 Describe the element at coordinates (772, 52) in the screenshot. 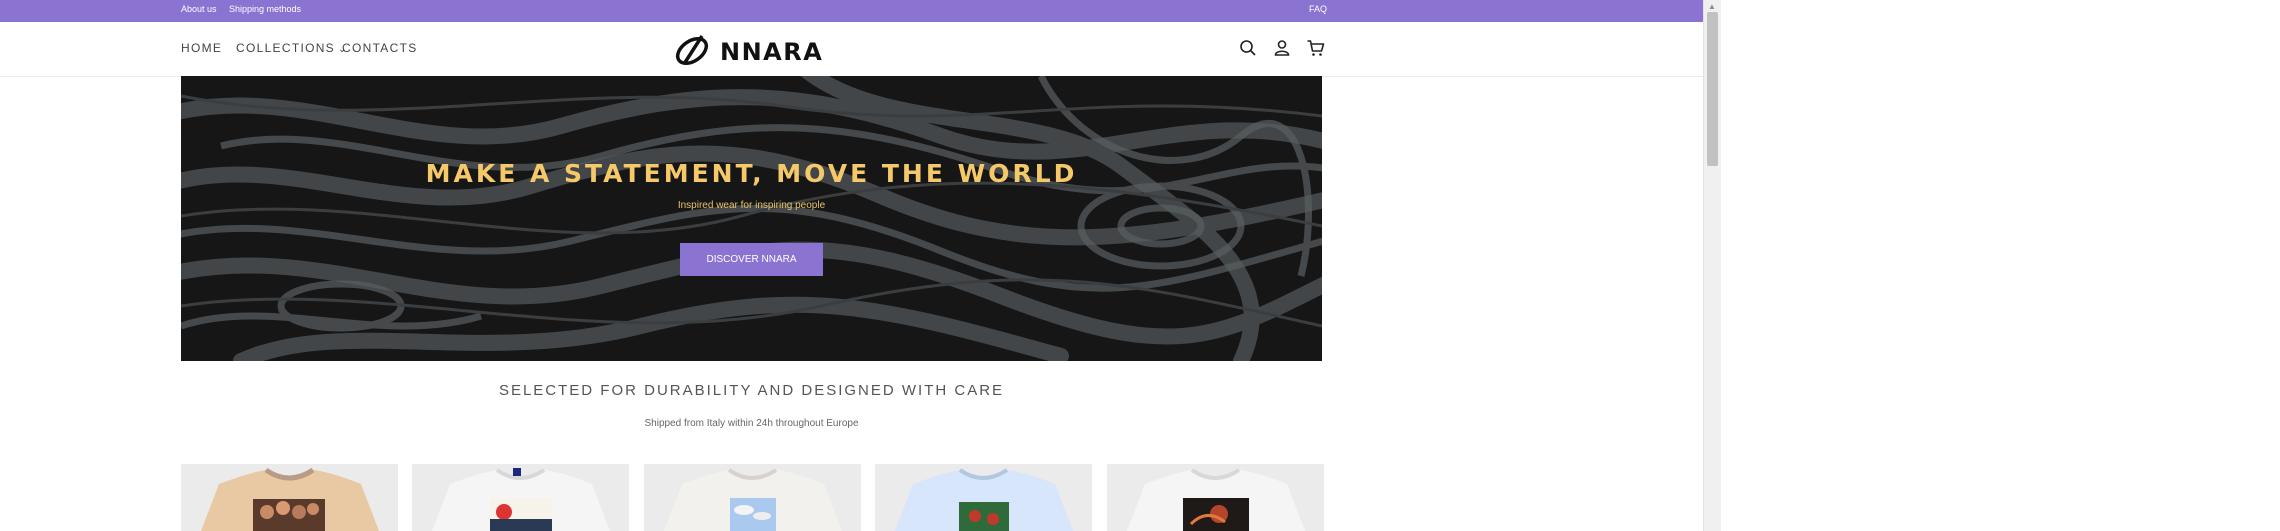

I see `logo-text: NNARA` at that location.